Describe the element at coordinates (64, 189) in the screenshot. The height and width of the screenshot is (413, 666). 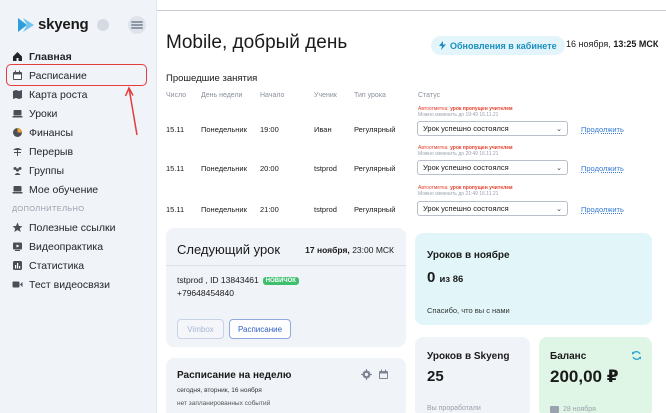
I see `sidebar-item-label: Мое обучение` at that location.